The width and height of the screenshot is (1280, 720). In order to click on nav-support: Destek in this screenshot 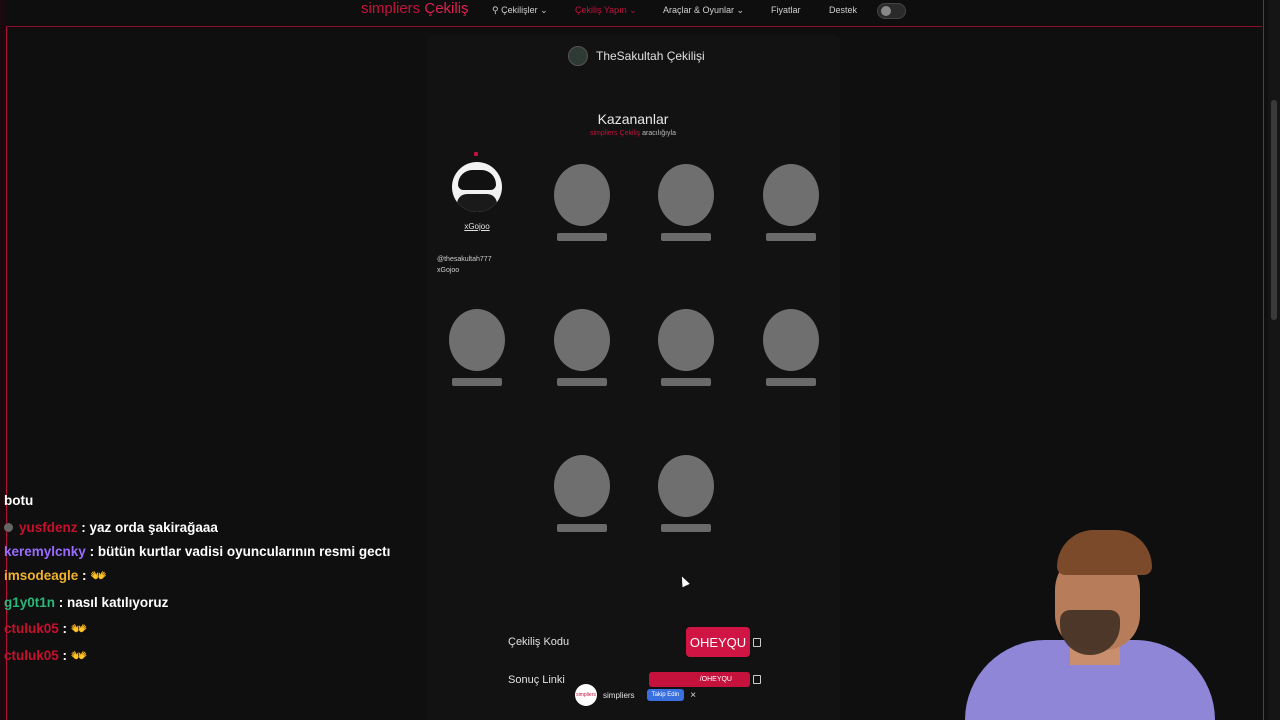, I will do `click(843, 10)`.